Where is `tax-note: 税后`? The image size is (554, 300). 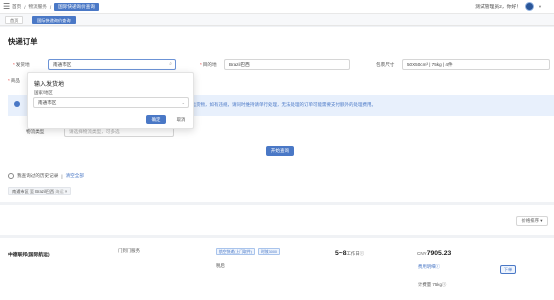 tax-note: 税后 is located at coordinates (220, 265).